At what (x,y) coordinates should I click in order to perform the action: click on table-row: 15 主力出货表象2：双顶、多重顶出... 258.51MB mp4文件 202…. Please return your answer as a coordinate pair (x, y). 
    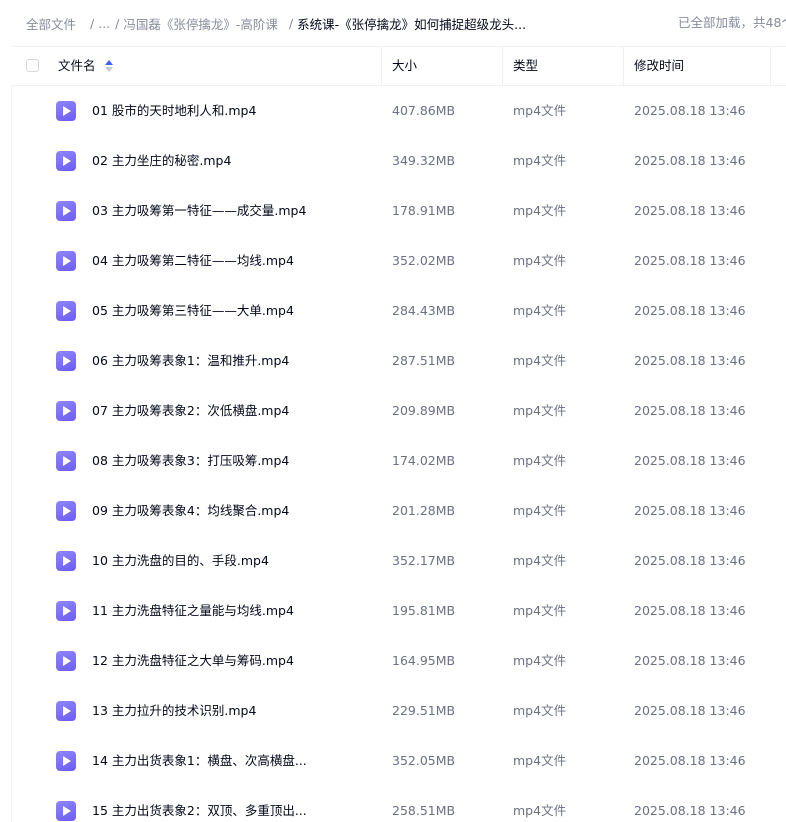
    Looking at the image, I should click on (399, 804).